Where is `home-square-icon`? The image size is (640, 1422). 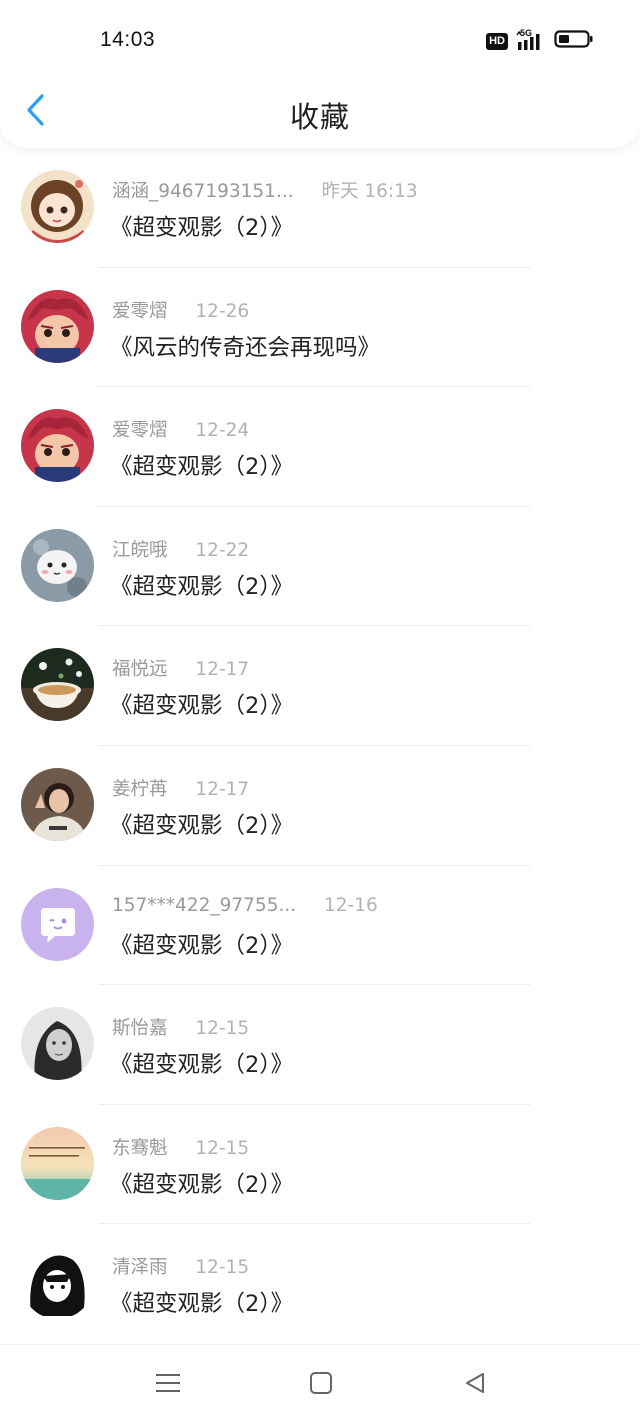 home-square-icon is located at coordinates (321, 1385).